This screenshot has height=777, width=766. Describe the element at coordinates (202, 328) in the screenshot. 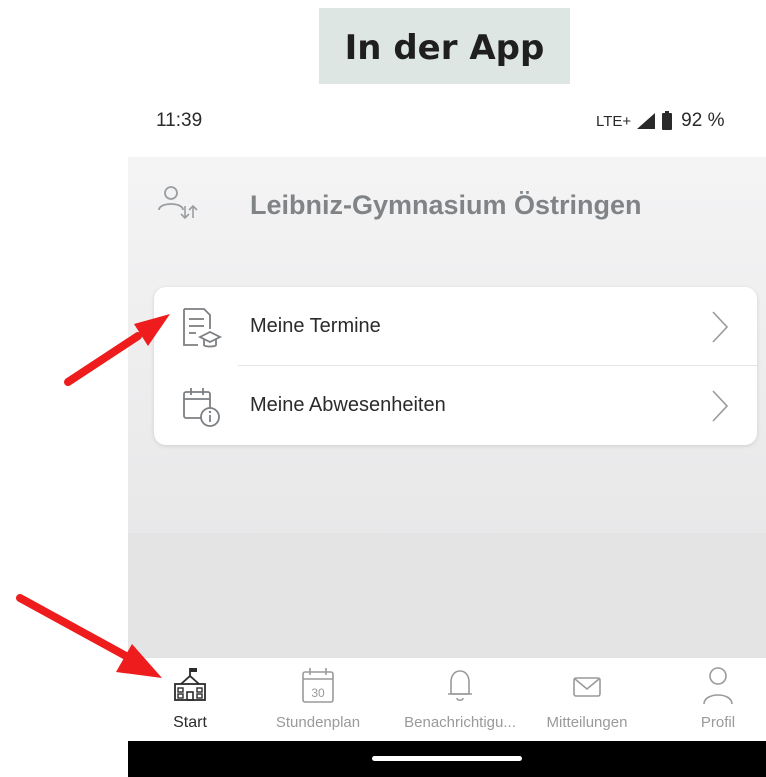

I see `appointments-icon` at that location.